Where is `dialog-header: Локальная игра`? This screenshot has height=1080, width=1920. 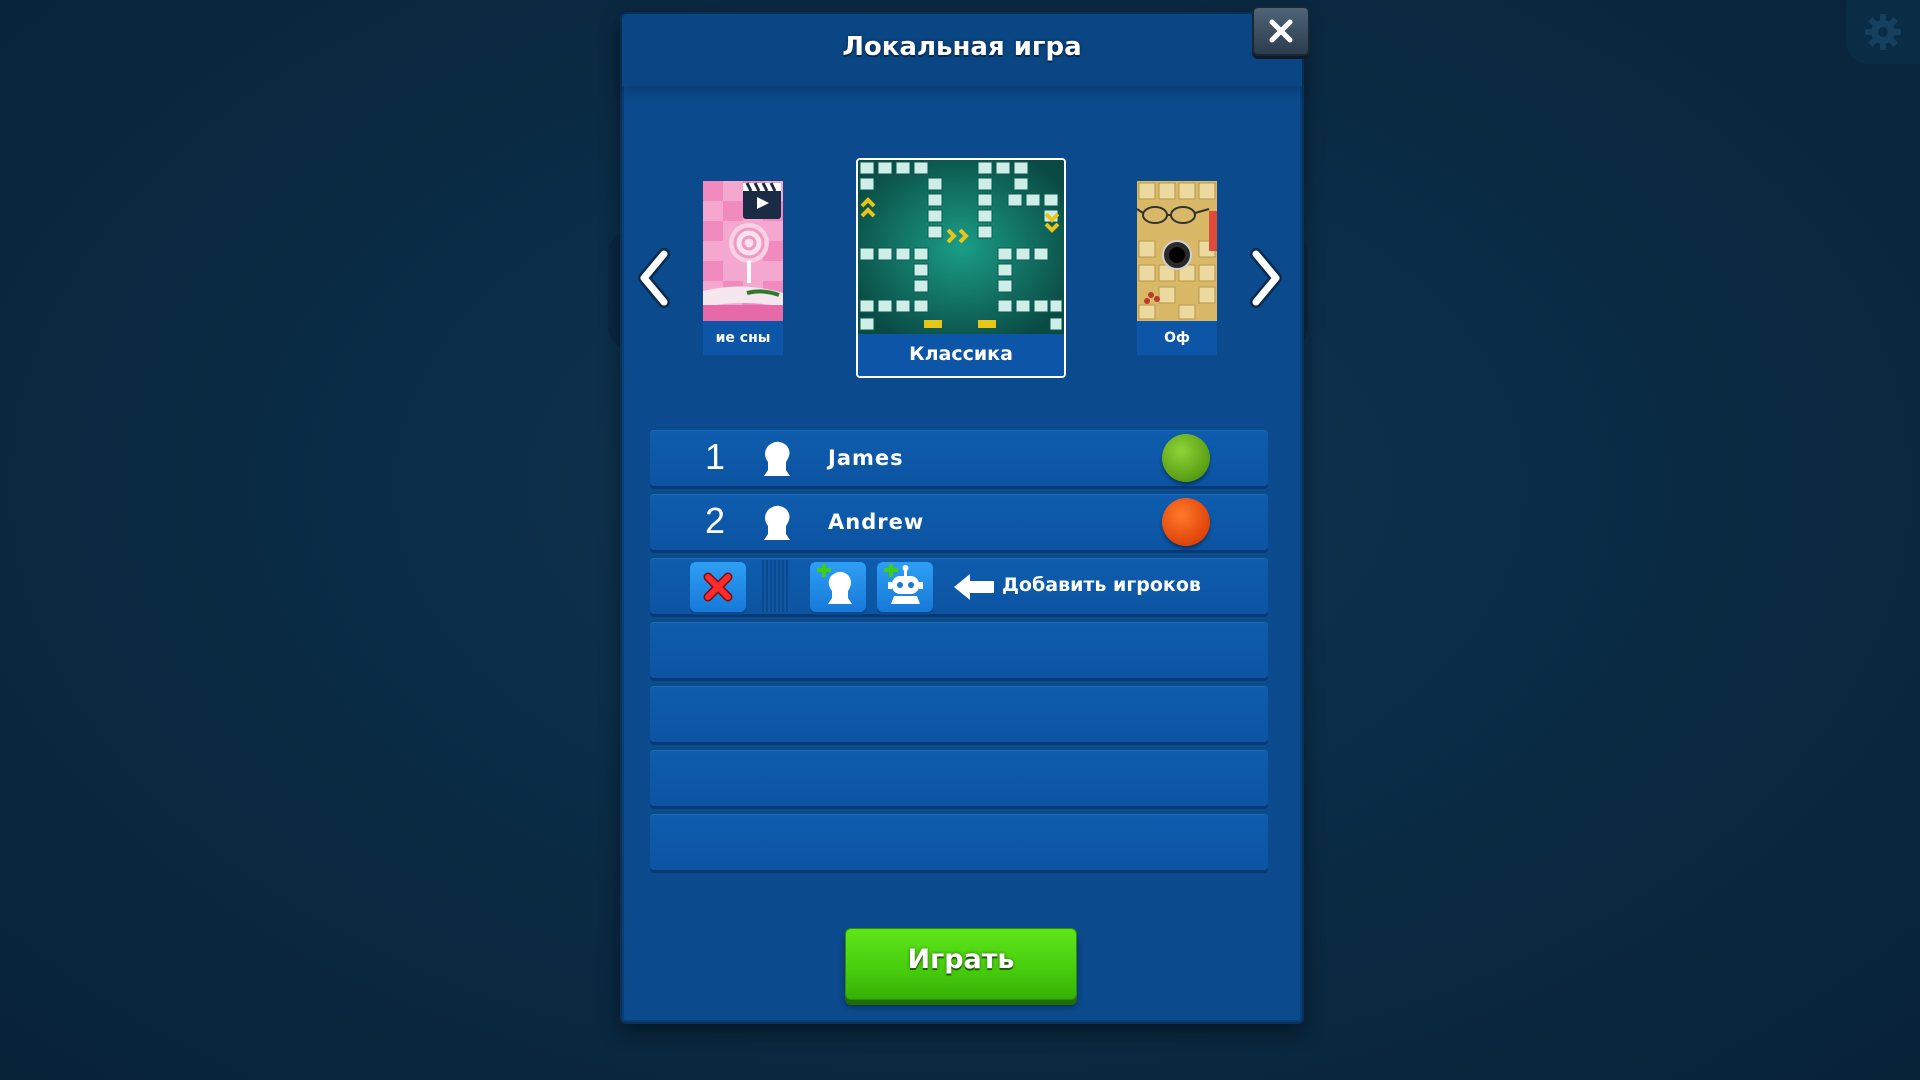 dialog-header: Локальная игра is located at coordinates (962, 50).